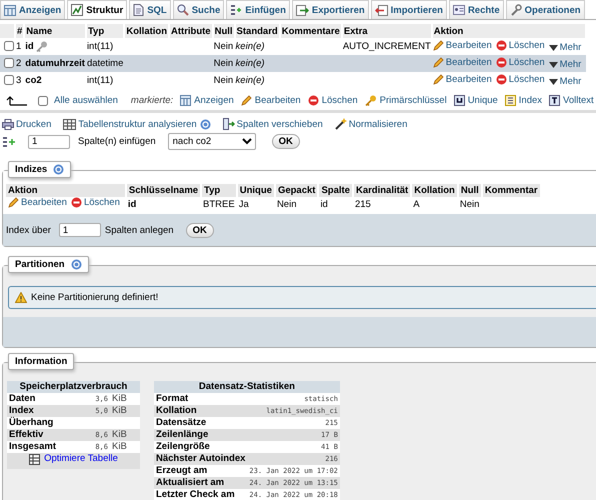  I want to click on tab: Struktur, so click(97, 9).